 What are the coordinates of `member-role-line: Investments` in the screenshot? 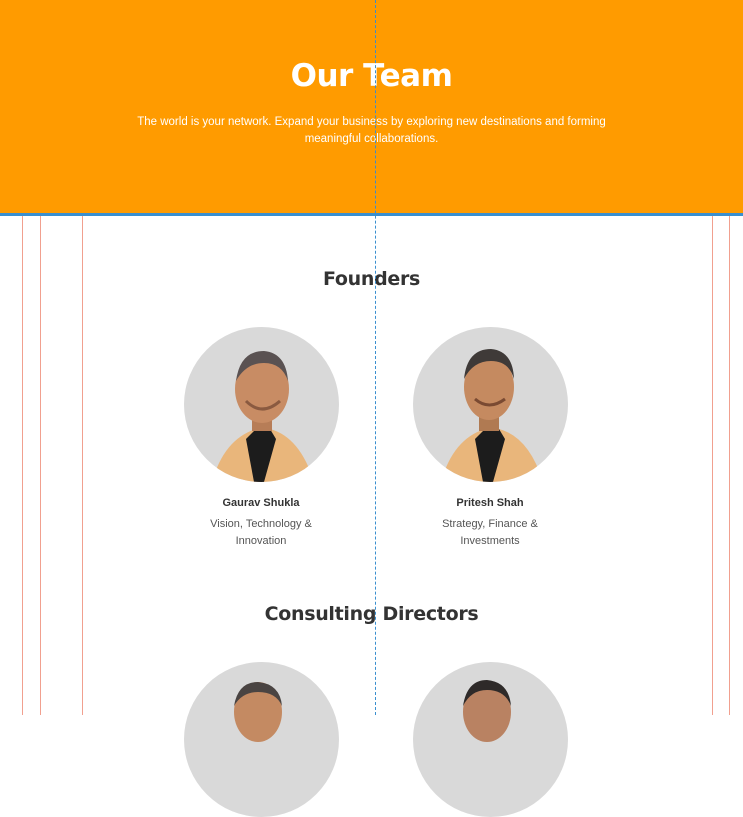 It's located at (490, 541).